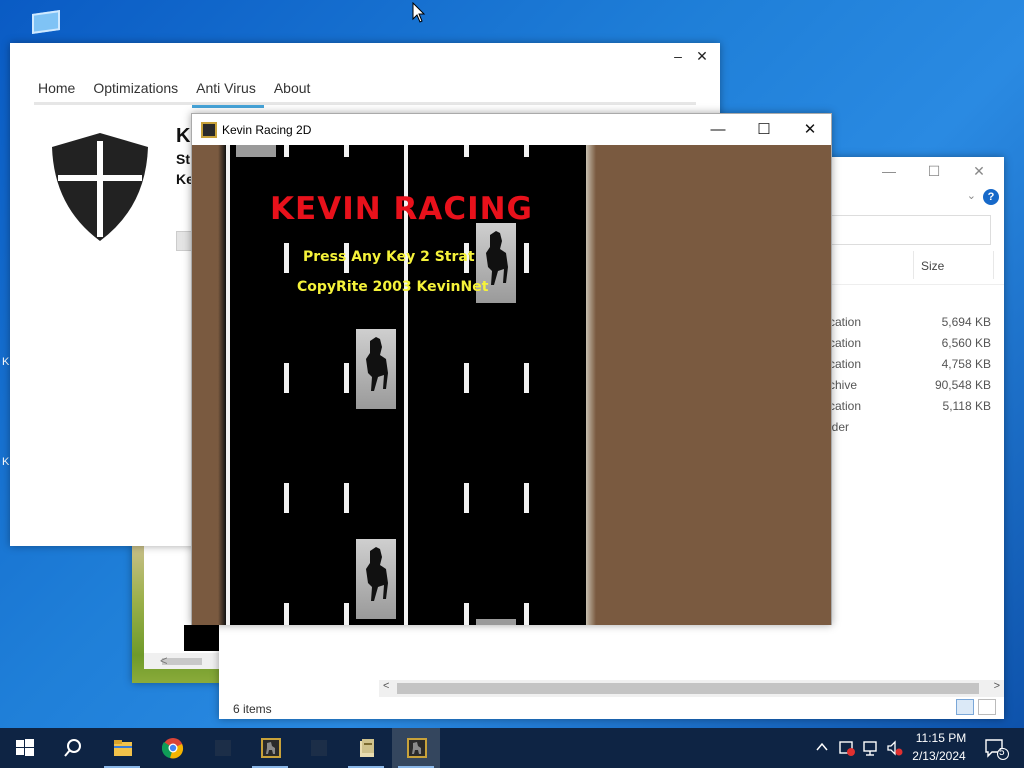  What do you see at coordinates (971, 195) in the screenshot?
I see `chevron-down-icon: ⌄` at bounding box center [971, 195].